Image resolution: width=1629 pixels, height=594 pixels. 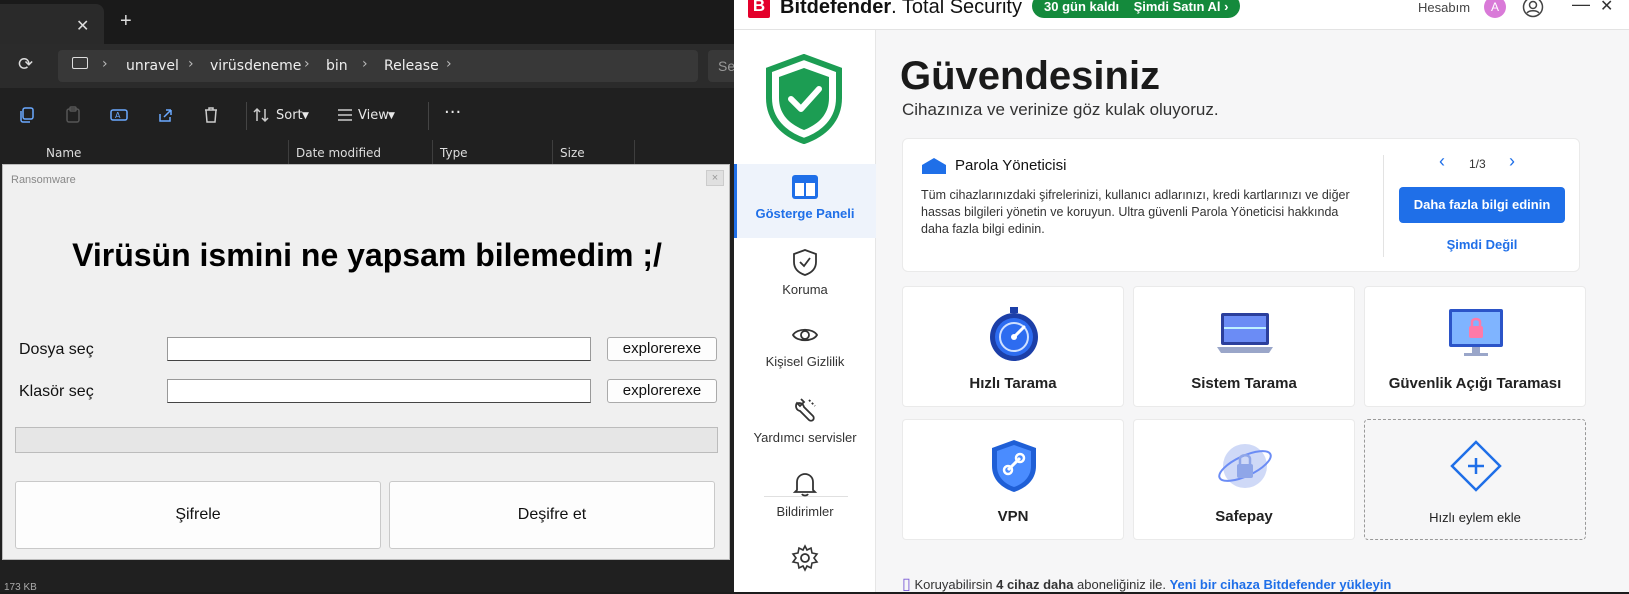 What do you see at coordinates (1014, 466) in the screenshot?
I see `vpn-shield-icon` at bounding box center [1014, 466].